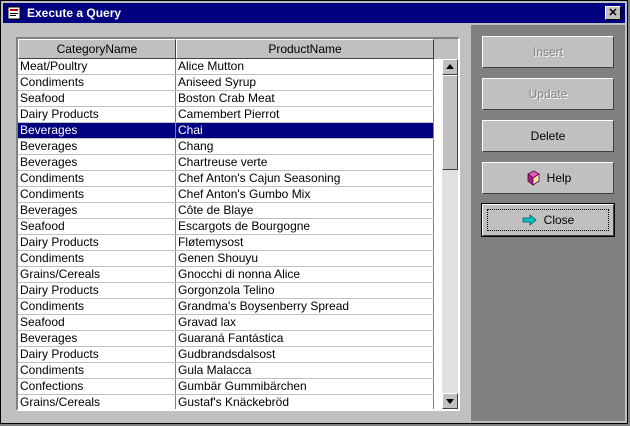 The image size is (630, 426). Describe the element at coordinates (305, 49) in the screenshot. I see `column-header-product: ProductName` at that location.